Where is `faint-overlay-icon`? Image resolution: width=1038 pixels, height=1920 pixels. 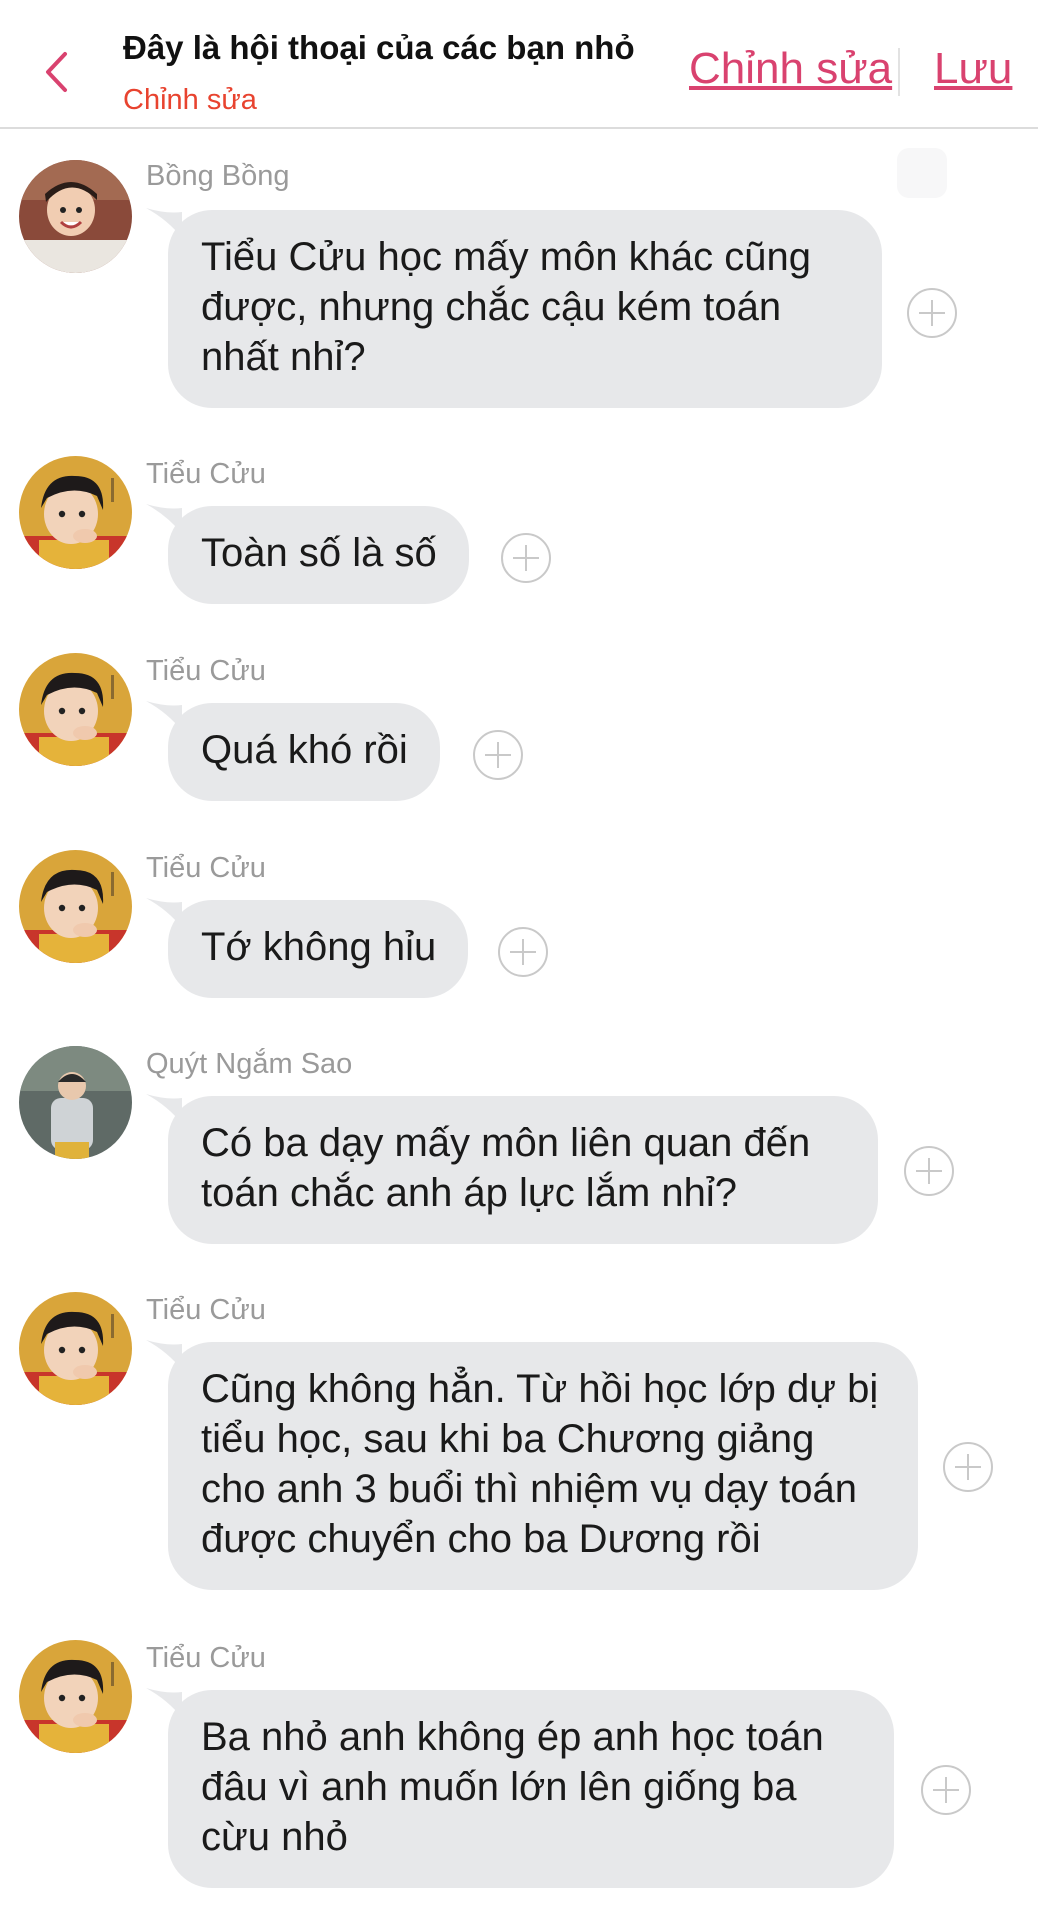 faint-overlay-icon is located at coordinates (922, 173).